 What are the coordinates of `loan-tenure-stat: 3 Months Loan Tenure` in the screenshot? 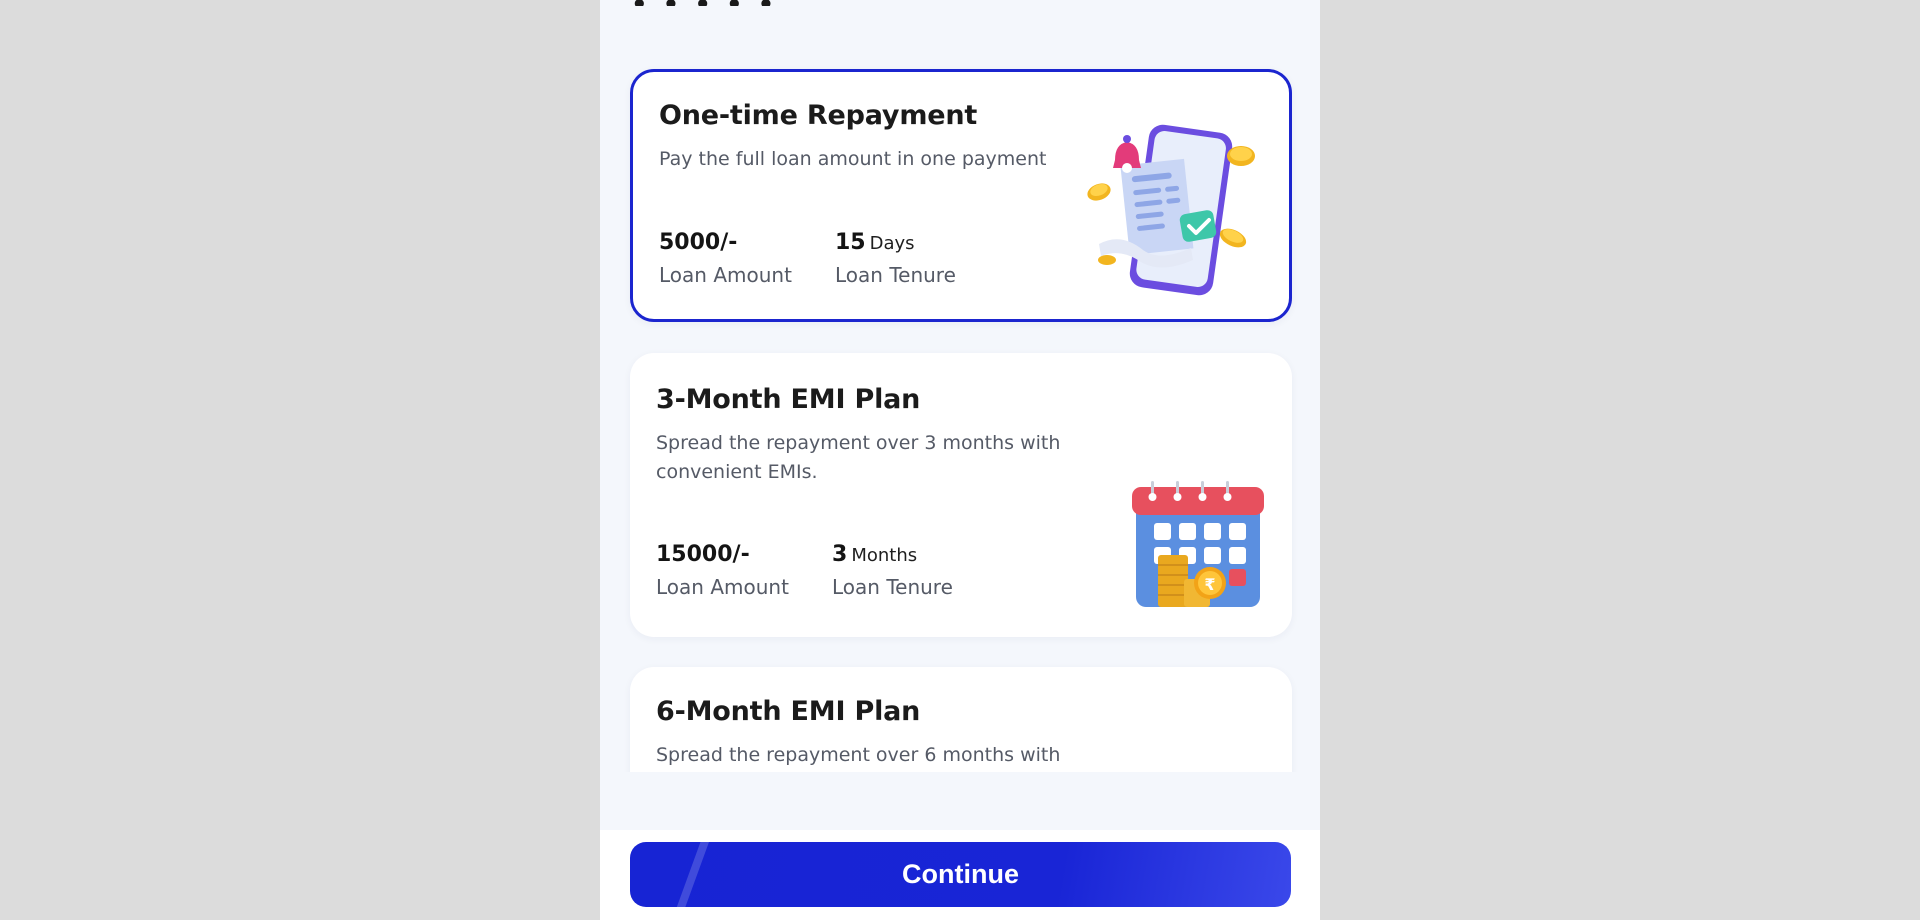 It's located at (892, 570).